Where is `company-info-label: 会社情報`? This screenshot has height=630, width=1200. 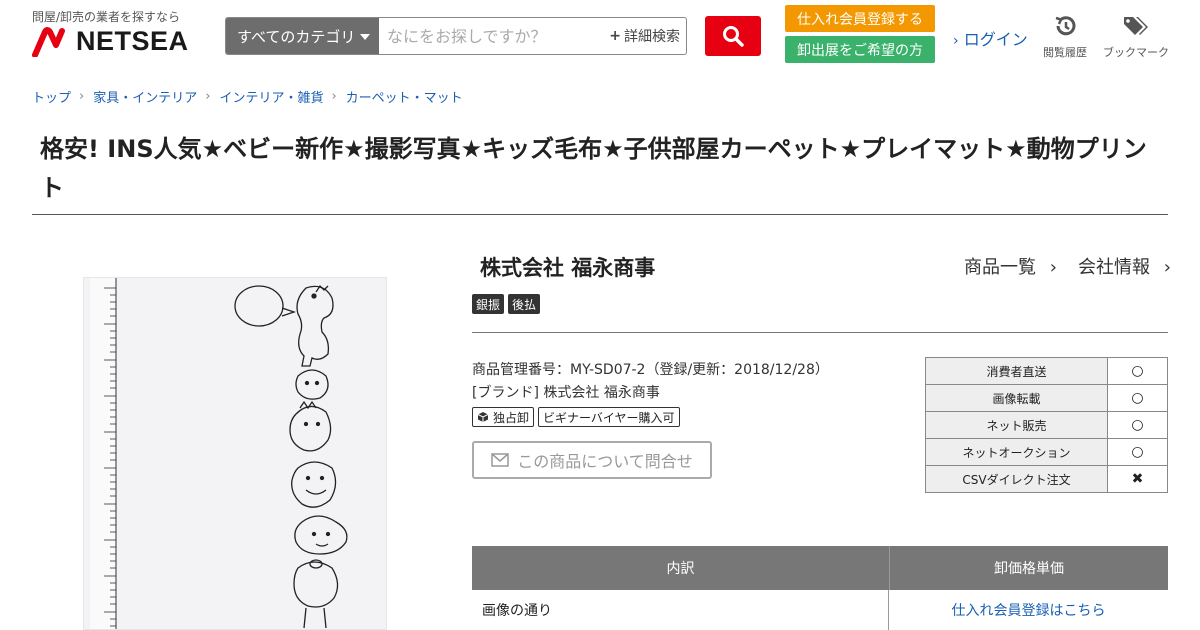 company-info-label: 会社情報 is located at coordinates (1114, 267).